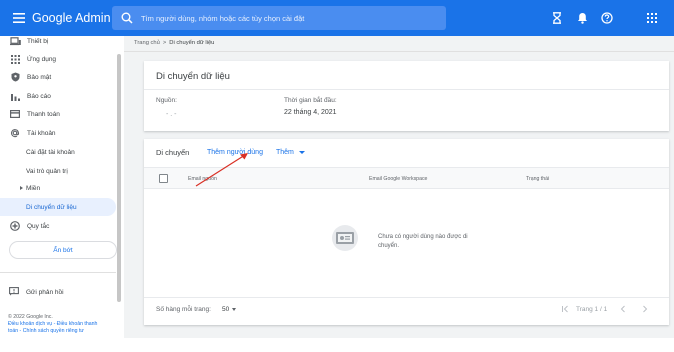 The image size is (674, 352). Describe the element at coordinates (302, 152) in the screenshot. I see `more-dropdown-icon` at that location.